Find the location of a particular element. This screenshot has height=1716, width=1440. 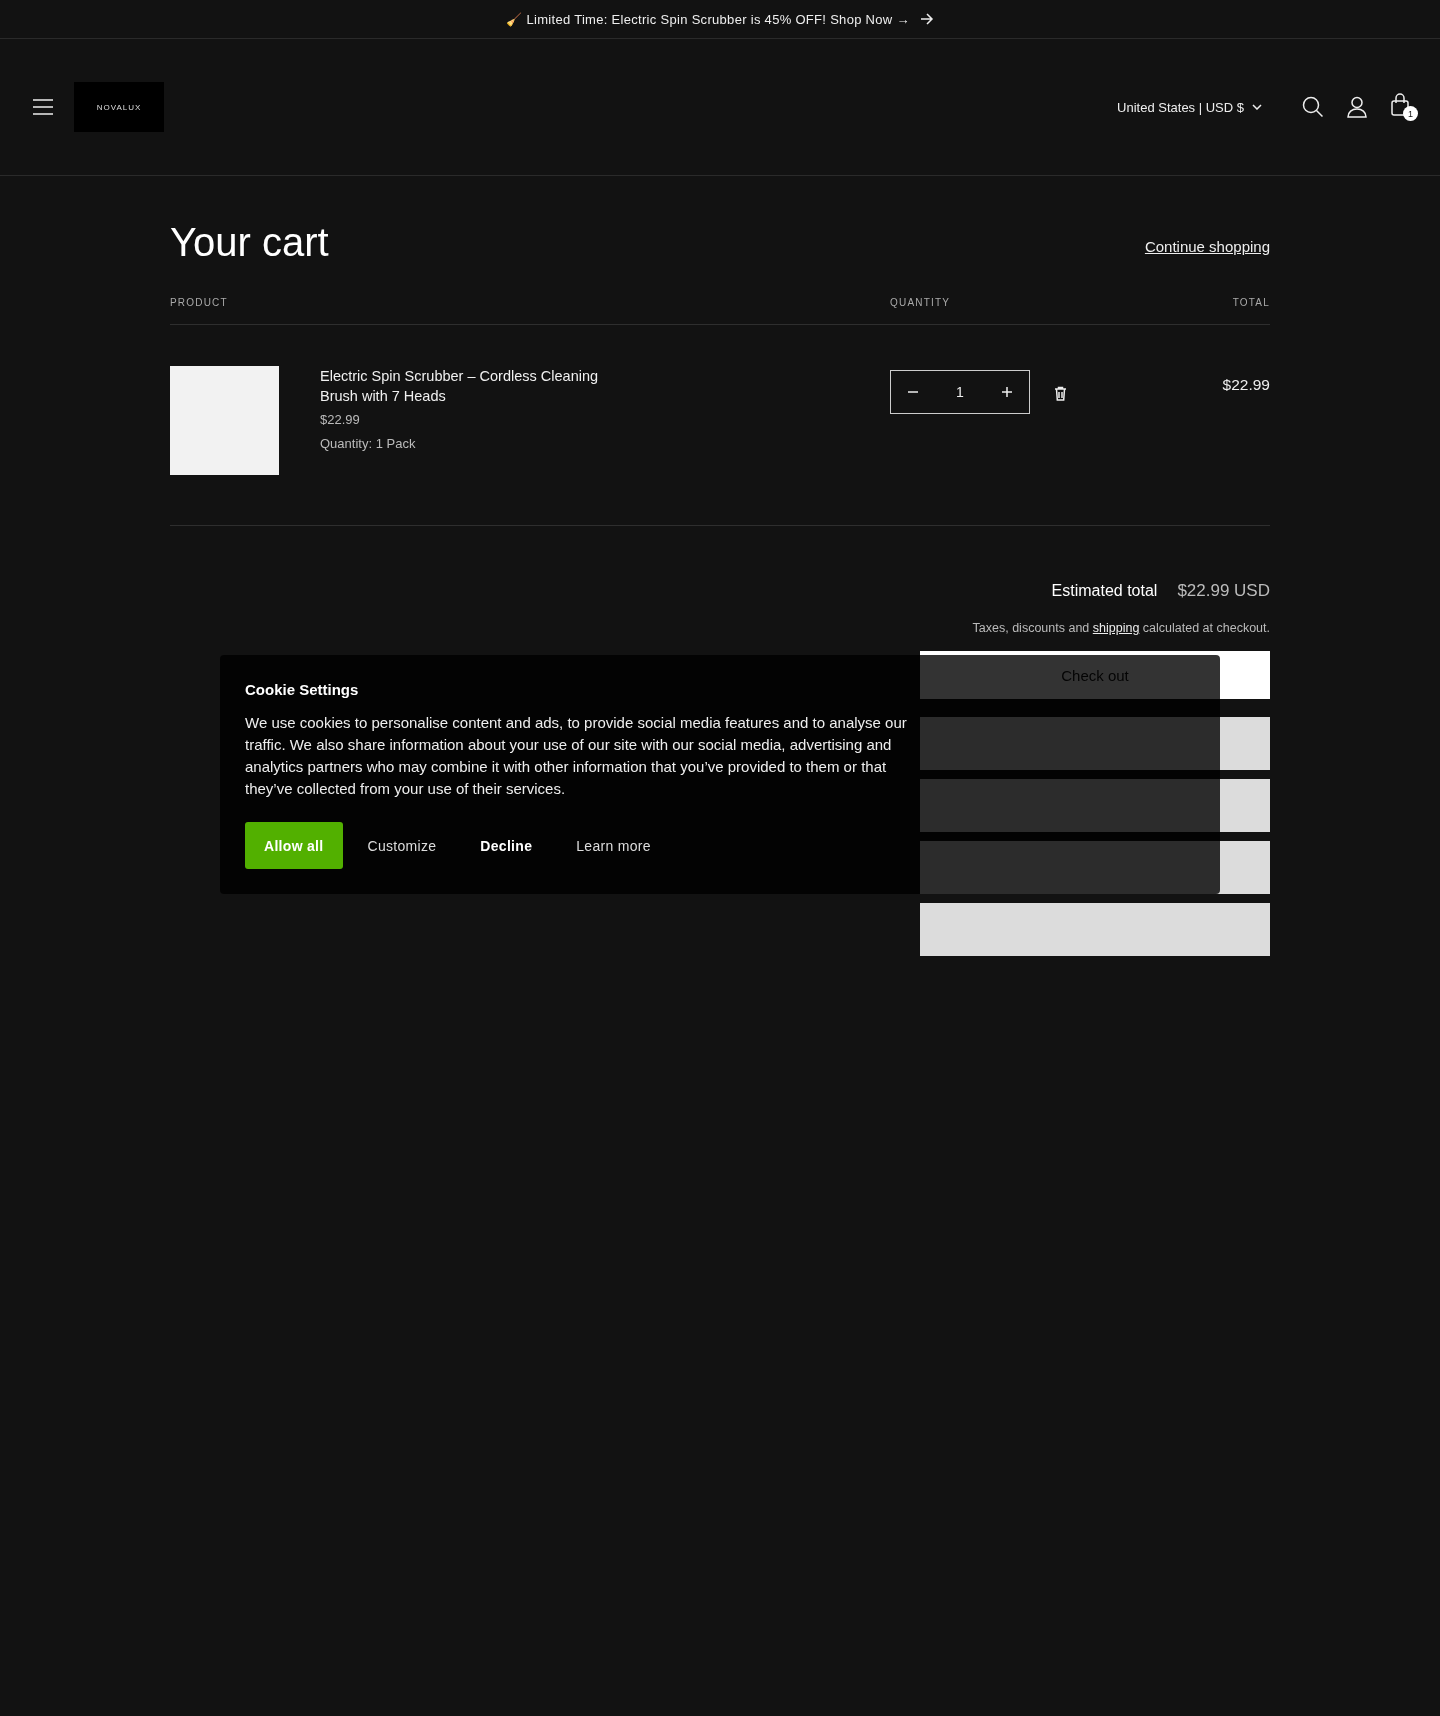

product-price: $22.99 is located at coordinates (340, 419).